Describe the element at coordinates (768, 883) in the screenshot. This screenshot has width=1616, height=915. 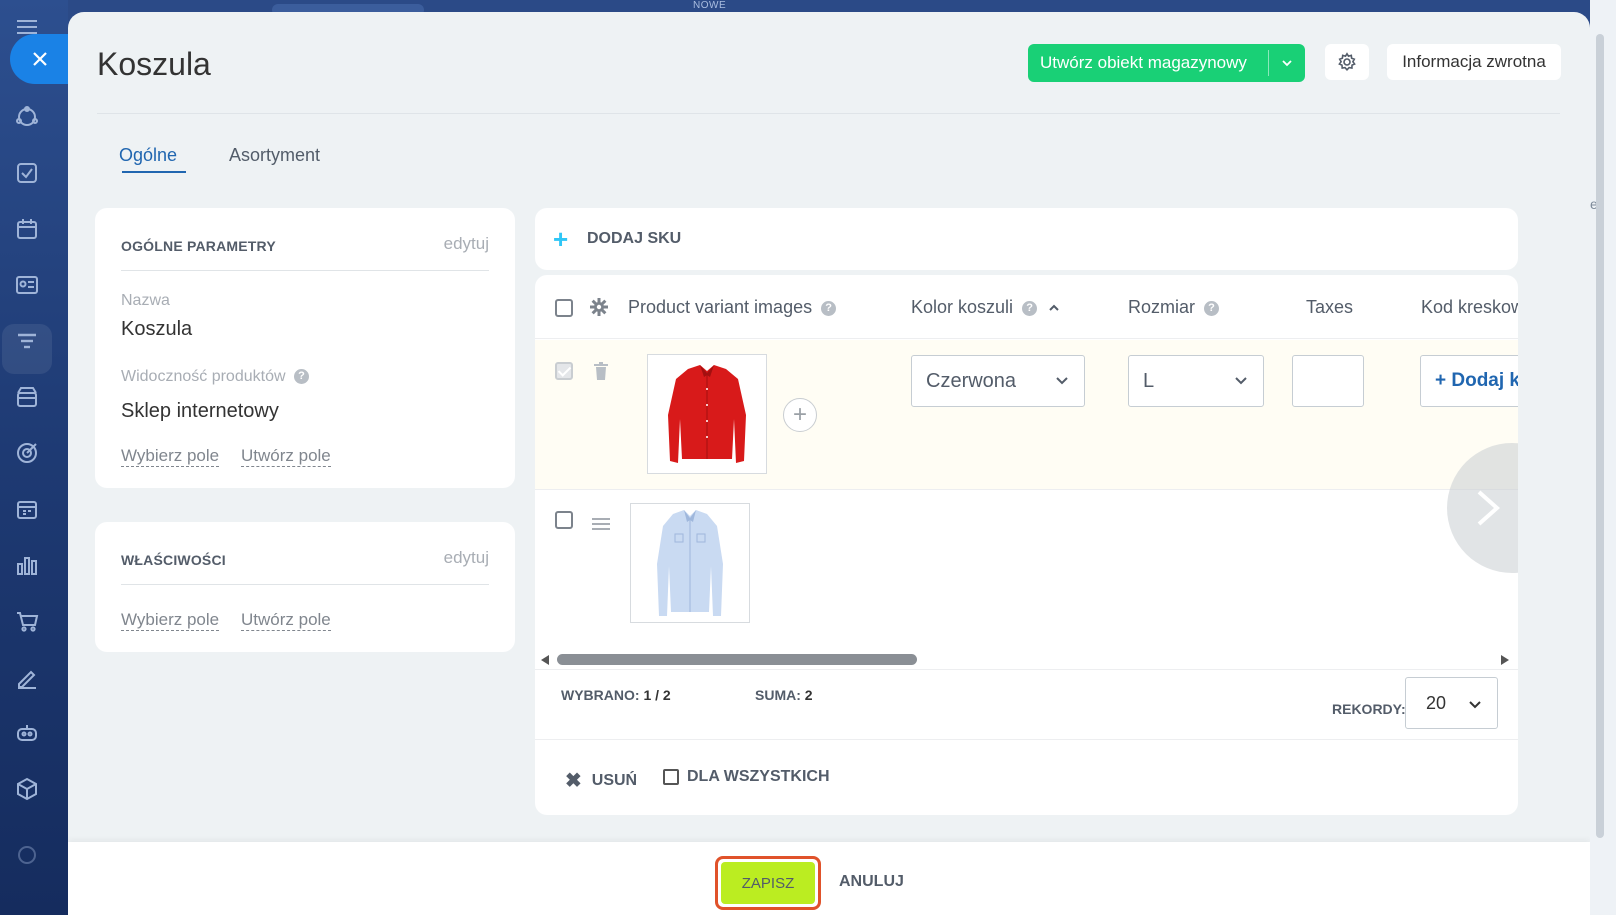
I see `save-button: ZAPISZ` at that location.